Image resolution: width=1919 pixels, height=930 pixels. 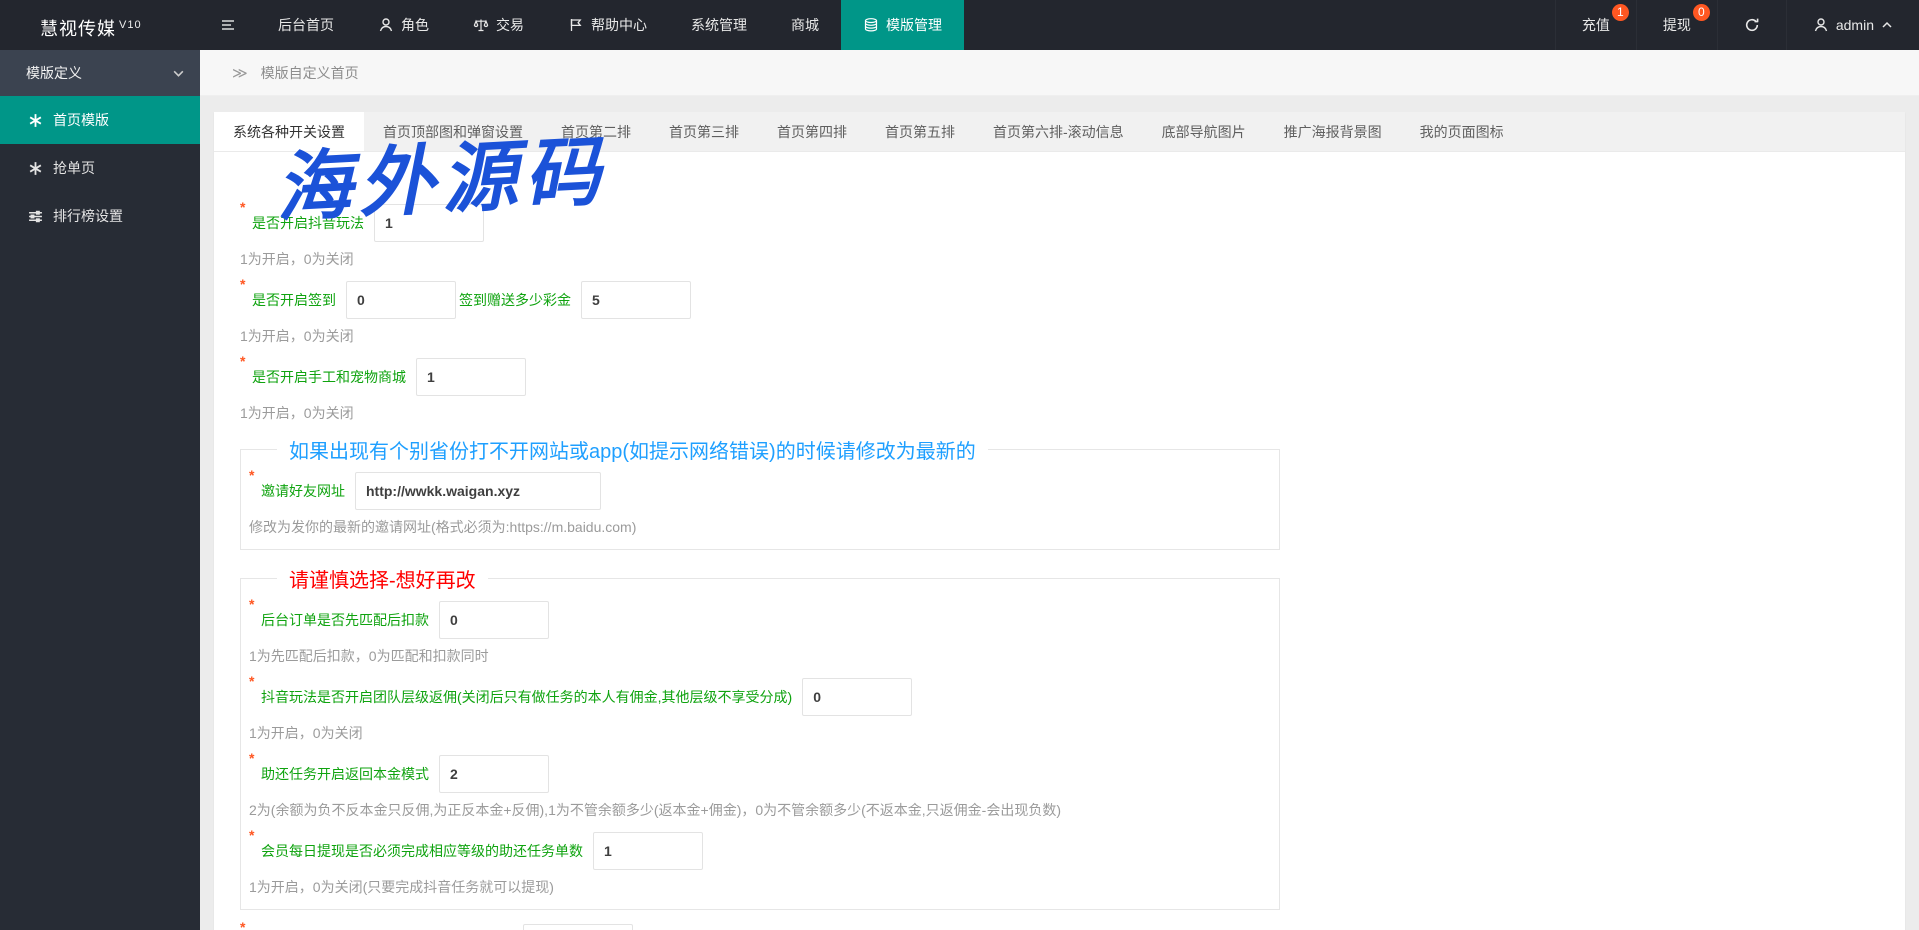 I want to click on chevron-down-icon, so click(x=178, y=73).